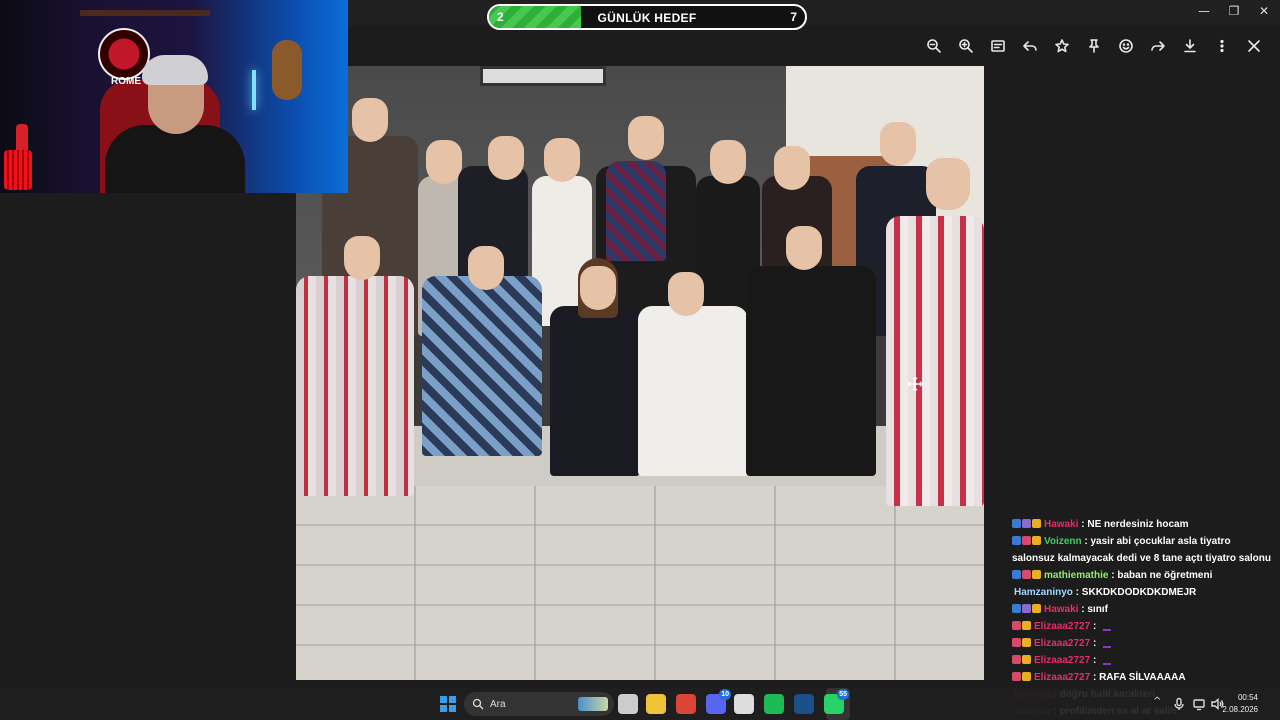  Describe the element at coordinates (175, 159) in the screenshot. I see `webcam-streamer-body` at that location.